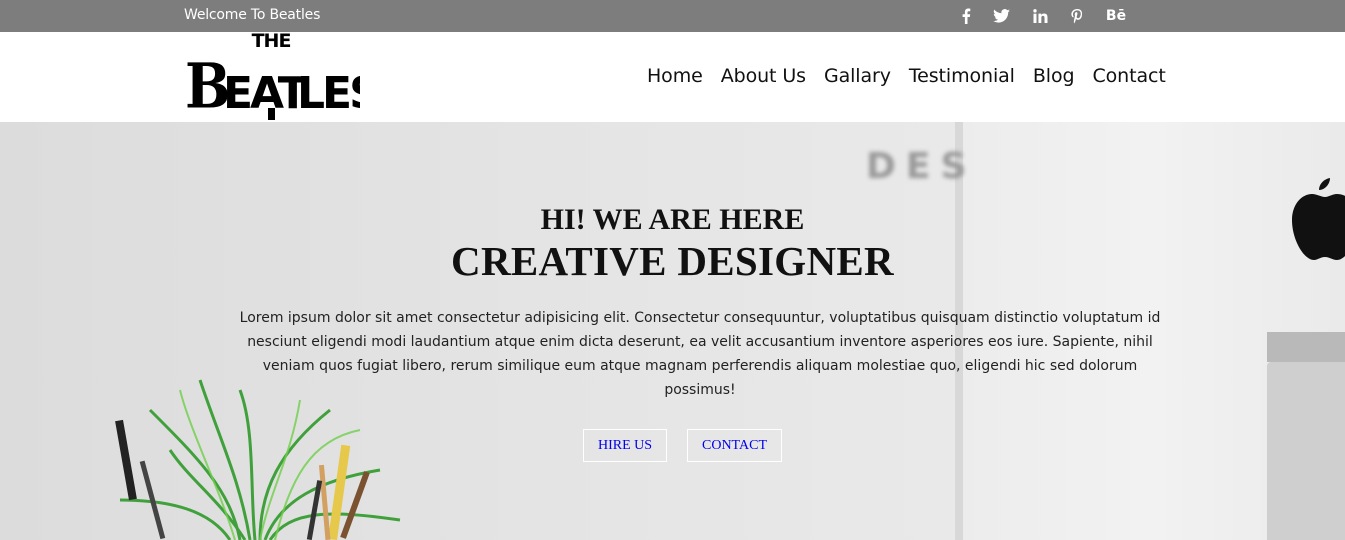 The height and width of the screenshot is (540, 1345). What do you see at coordinates (1128, 76) in the screenshot?
I see `nav-contact: Contact` at bounding box center [1128, 76].